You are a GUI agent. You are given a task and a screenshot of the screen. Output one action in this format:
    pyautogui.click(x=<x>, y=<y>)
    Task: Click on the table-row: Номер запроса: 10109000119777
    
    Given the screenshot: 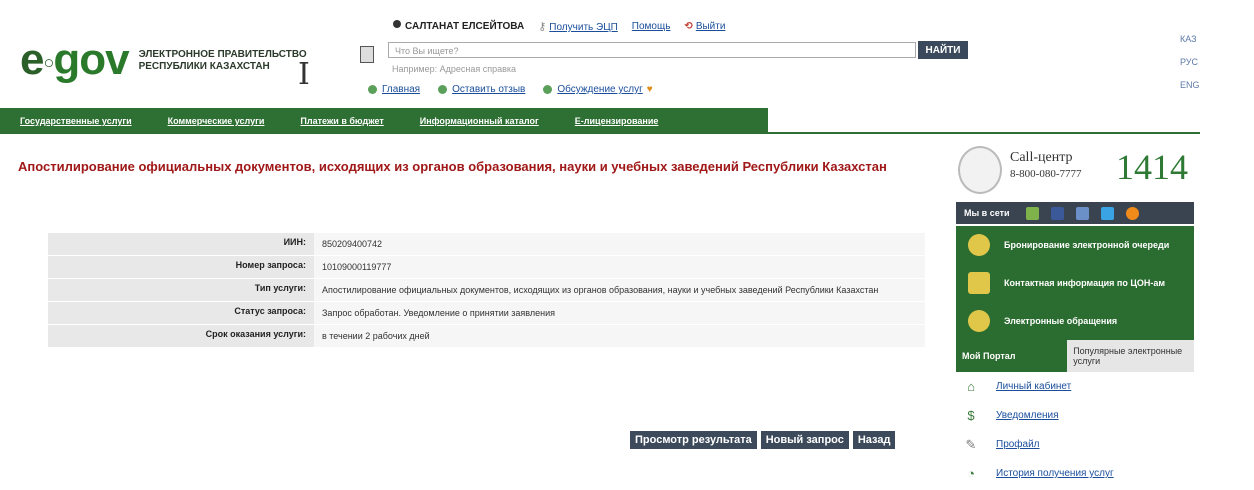 What is the action you would take?
    pyautogui.click(x=486, y=267)
    